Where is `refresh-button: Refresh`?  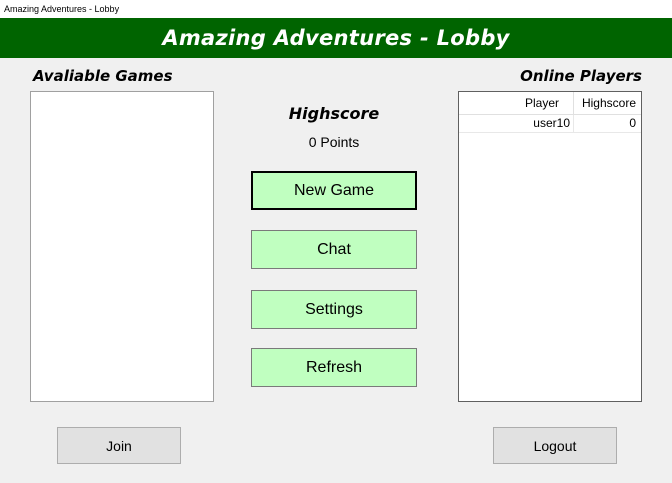 refresh-button: Refresh is located at coordinates (334, 367).